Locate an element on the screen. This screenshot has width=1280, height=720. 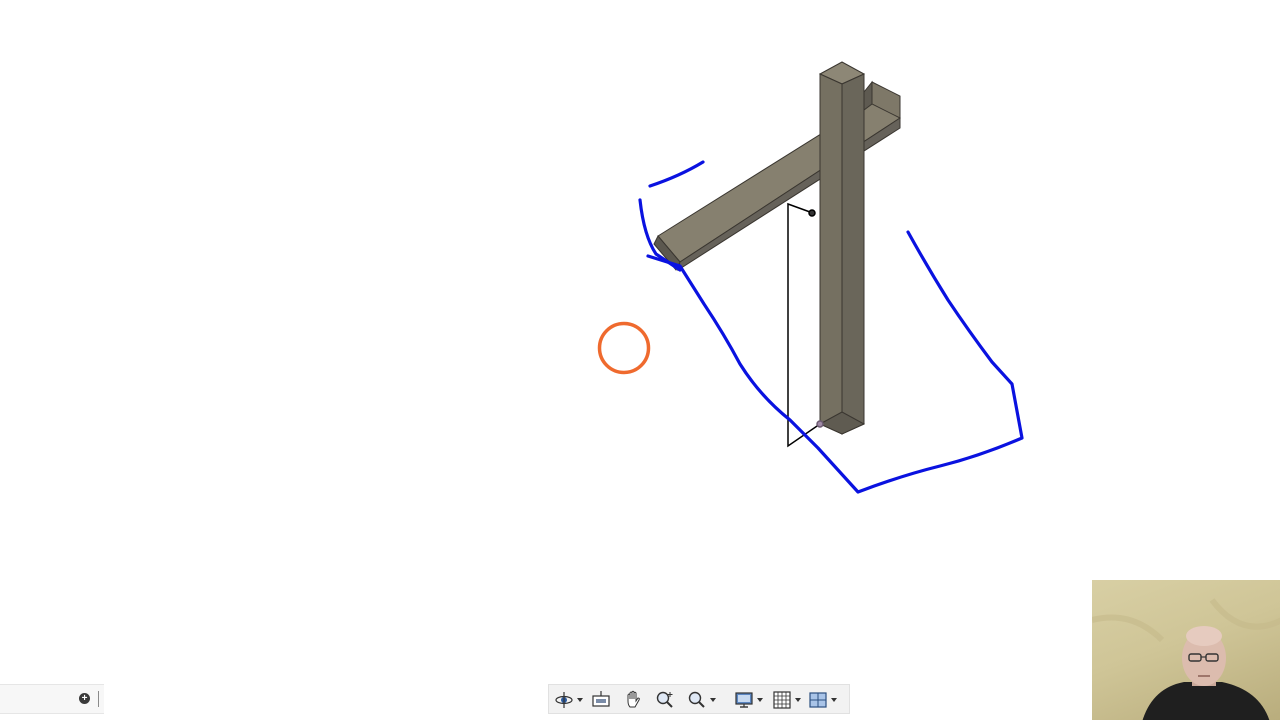
orbit-button is located at coordinates (568, 700).